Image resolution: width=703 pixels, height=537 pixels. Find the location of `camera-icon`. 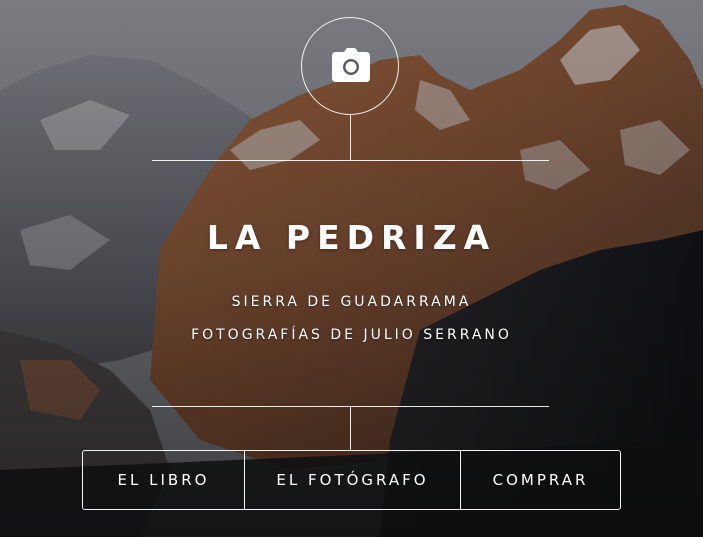

camera-icon is located at coordinates (351, 65).